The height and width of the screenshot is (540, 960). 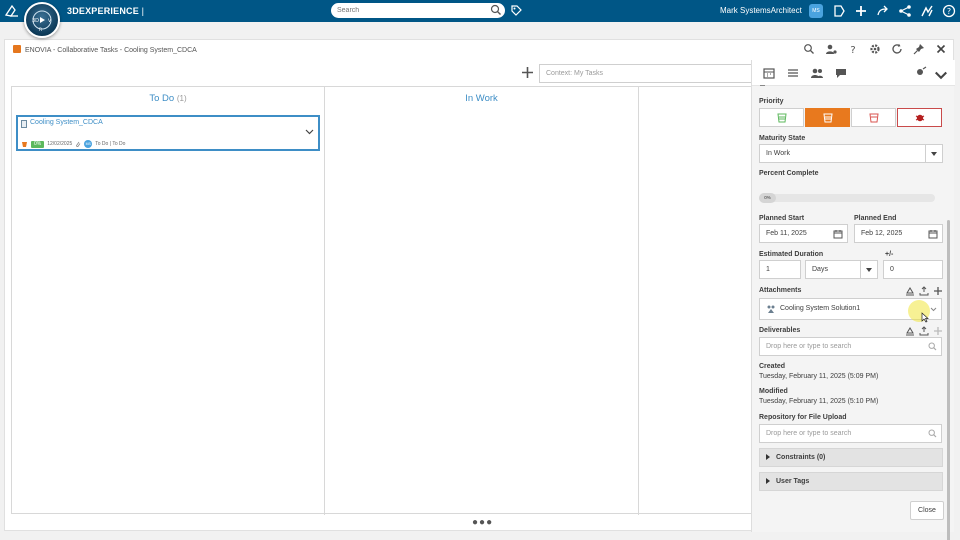 I want to click on duration-unit-select: Days, so click(x=841, y=269).